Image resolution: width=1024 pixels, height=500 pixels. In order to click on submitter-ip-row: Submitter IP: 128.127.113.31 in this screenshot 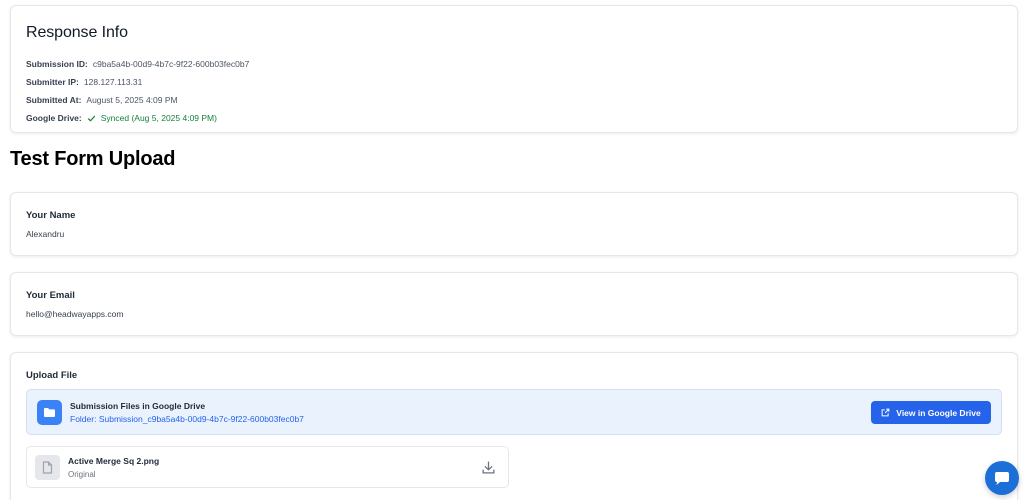, I will do `click(514, 82)`.